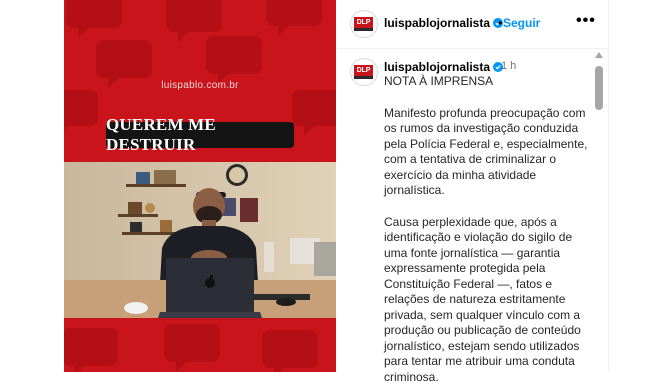 The width and height of the screenshot is (660, 385). What do you see at coordinates (437, 23) in the screenshot?
I see `header-username-text: luispablojornalista` at bounding box center [437, 23].